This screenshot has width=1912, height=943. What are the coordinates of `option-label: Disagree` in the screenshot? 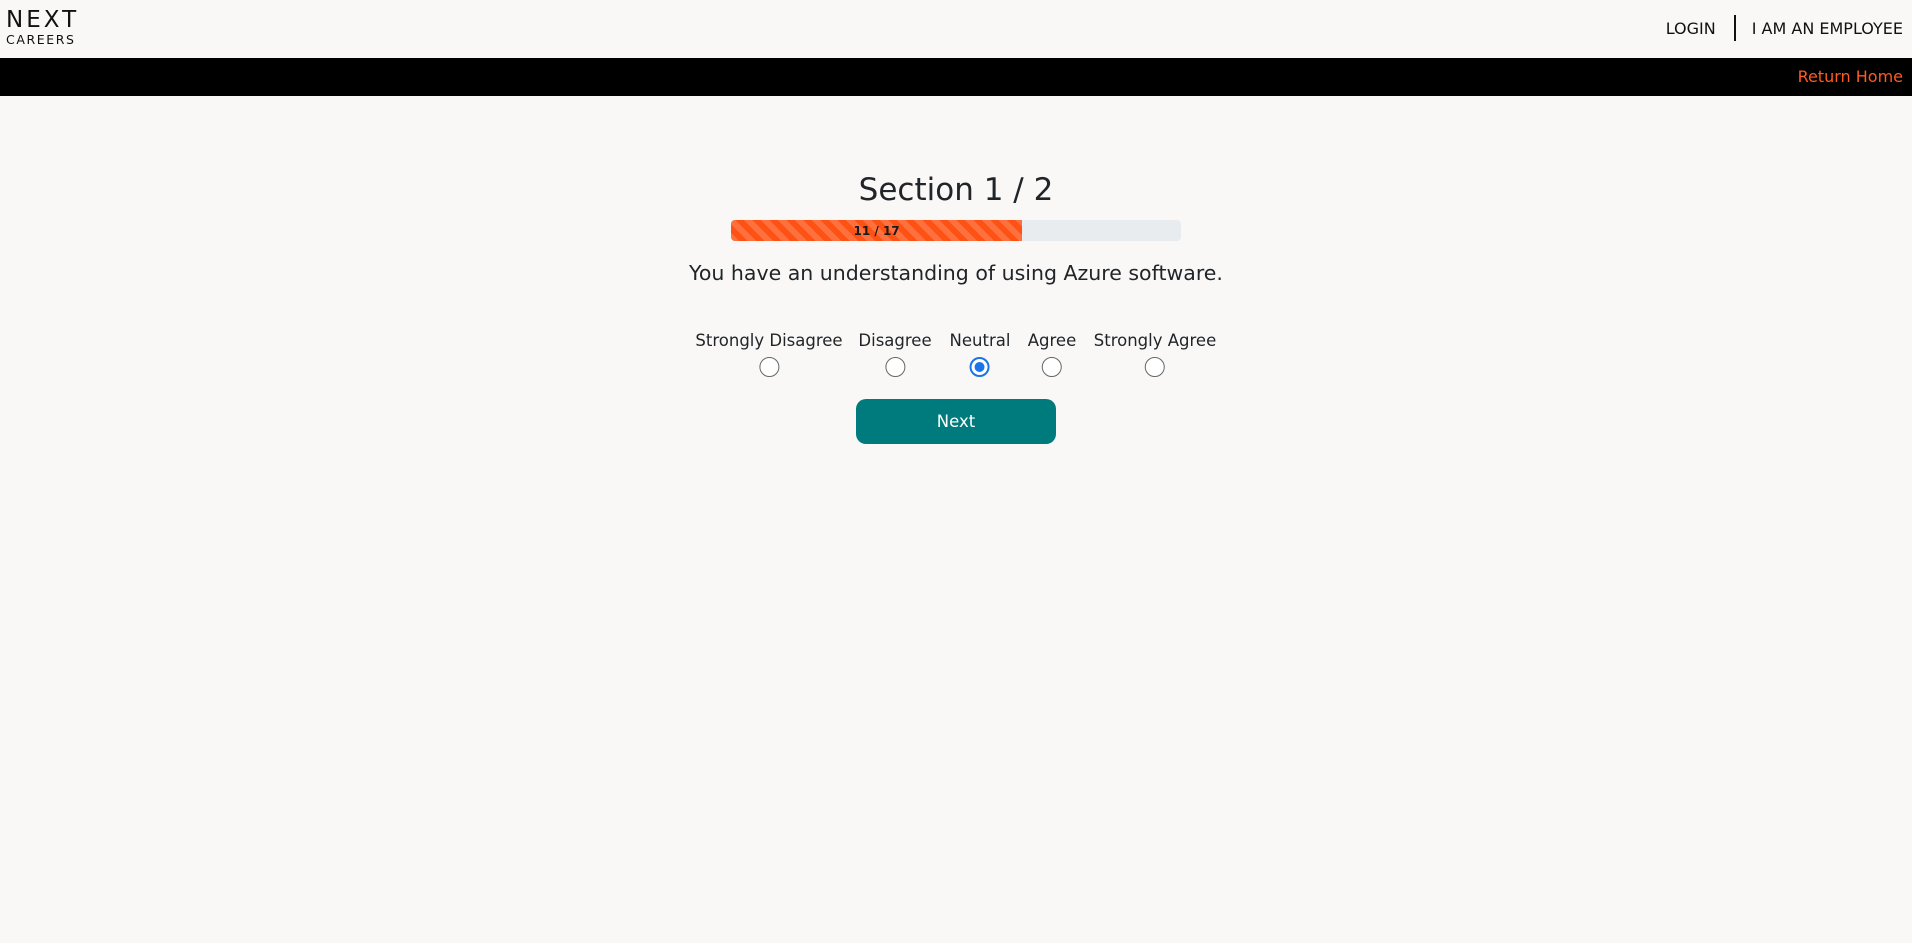 It's located at (895, 340).